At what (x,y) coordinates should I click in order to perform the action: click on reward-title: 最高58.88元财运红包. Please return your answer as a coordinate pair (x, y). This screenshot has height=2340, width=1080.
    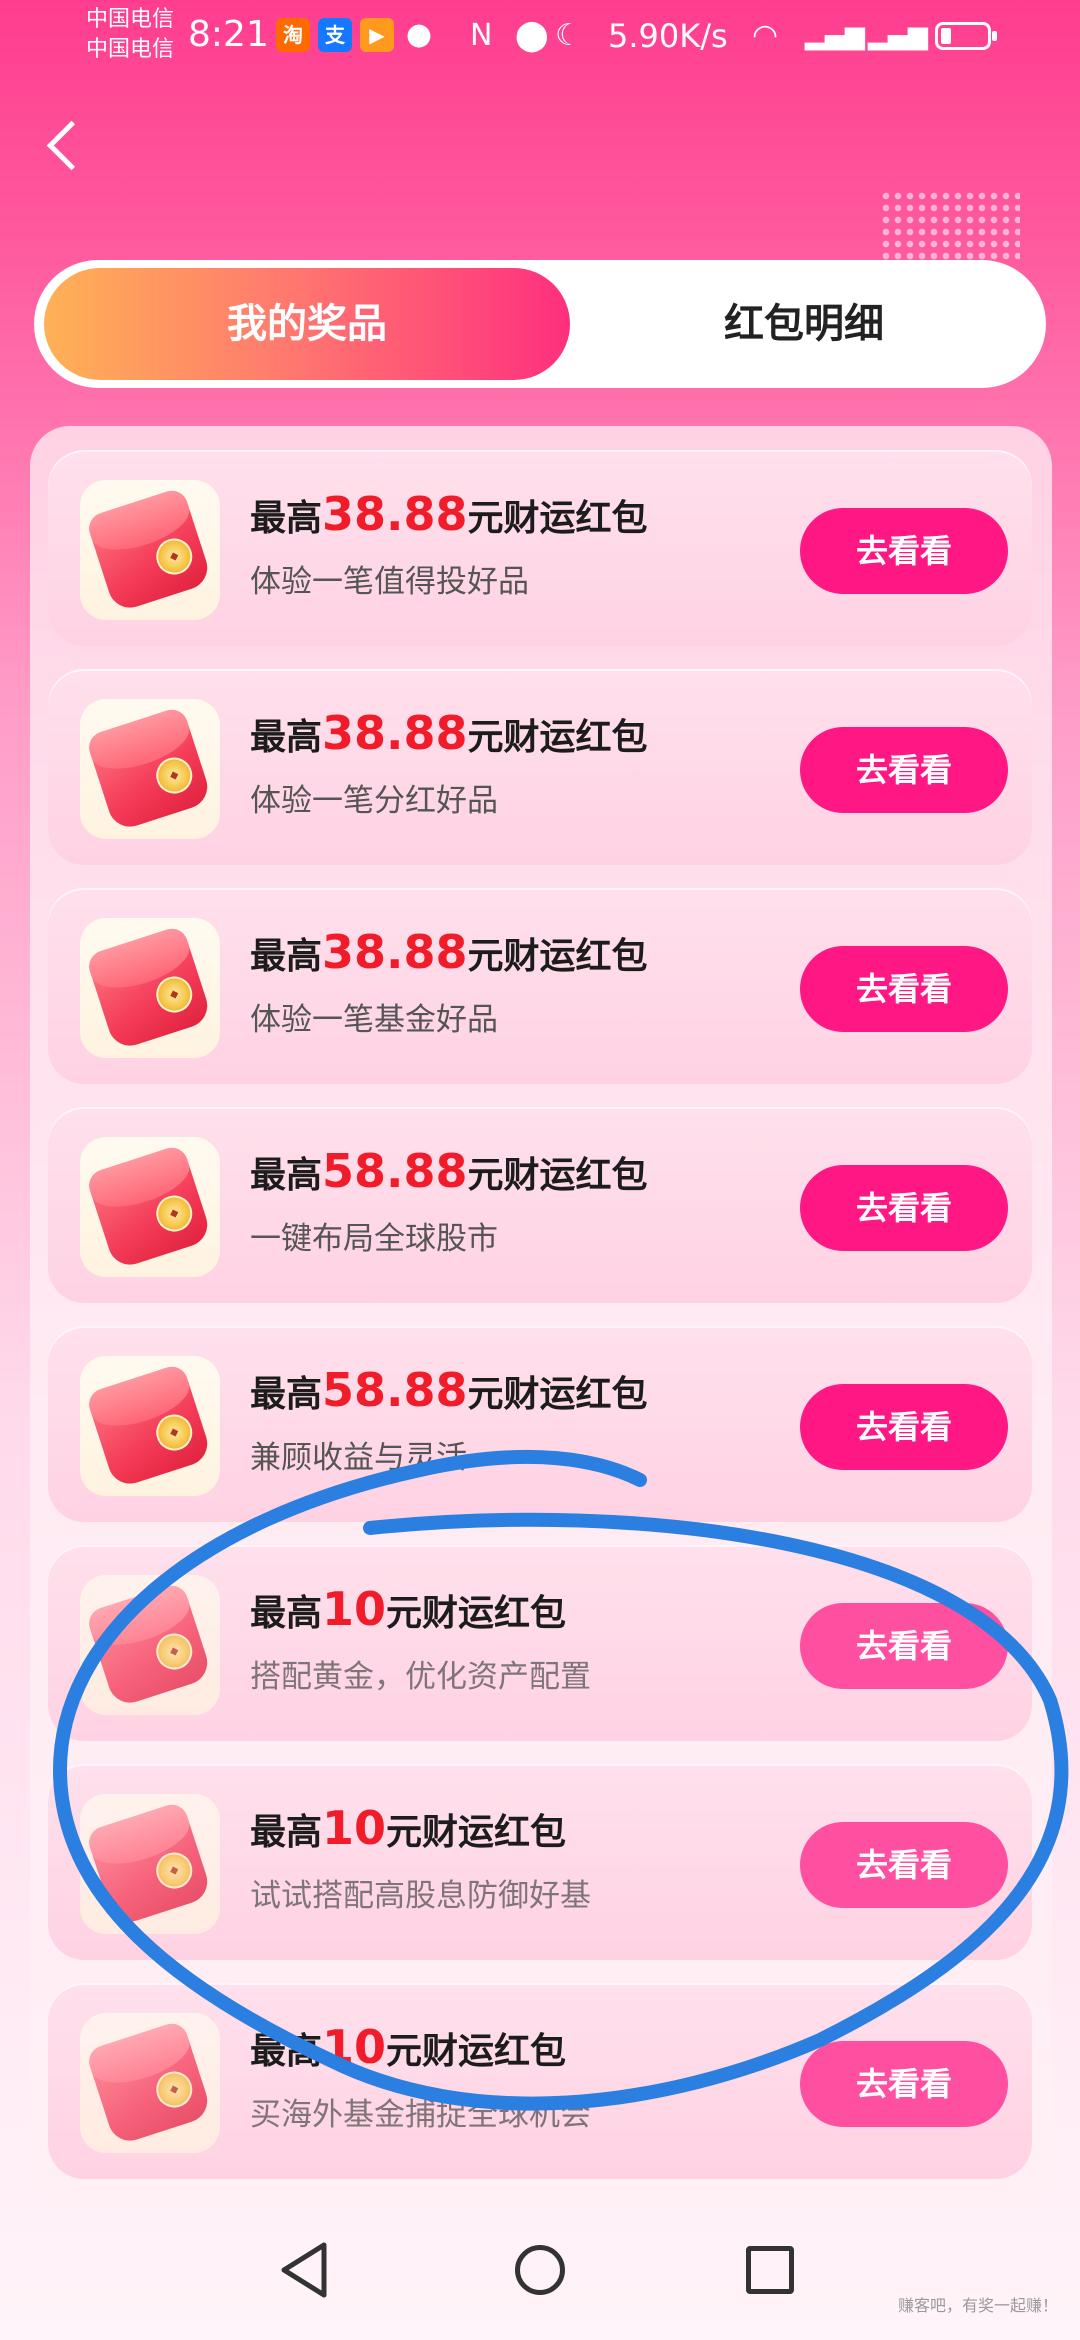
    Looking at the image, I should click on (449, 1173).